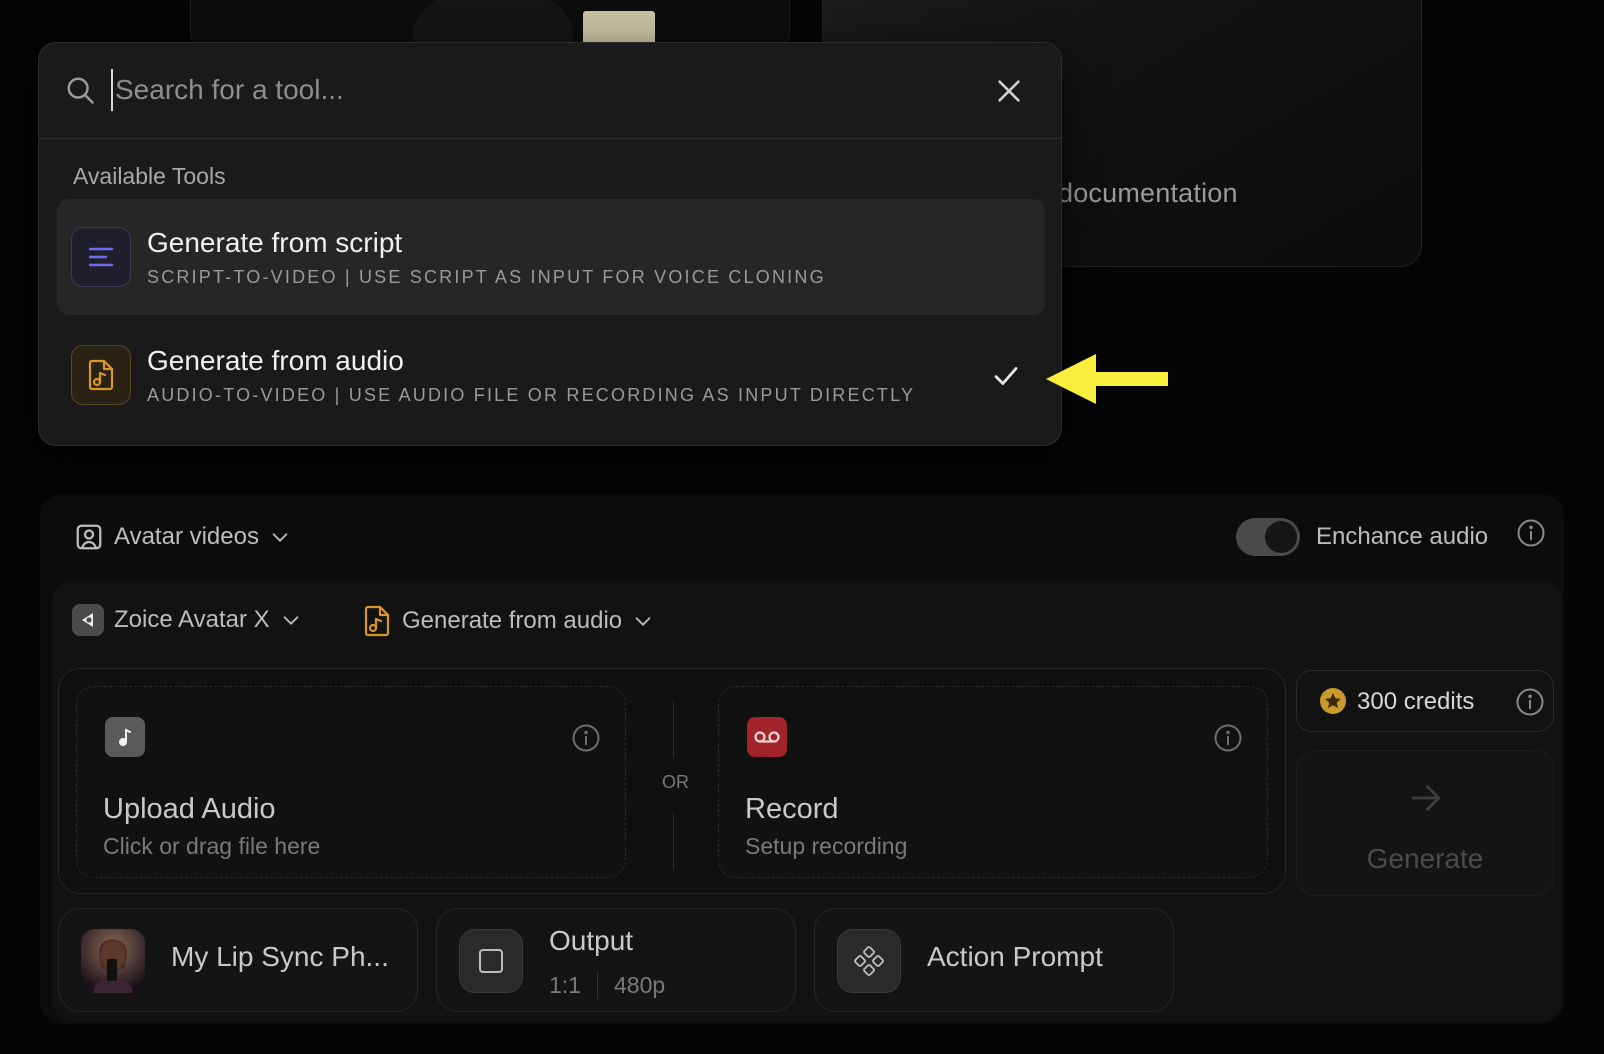 Image resolution: width=1604 pixels, height=1054 pixels. I want to click on generate-label: Generate, so click(1425, 858).